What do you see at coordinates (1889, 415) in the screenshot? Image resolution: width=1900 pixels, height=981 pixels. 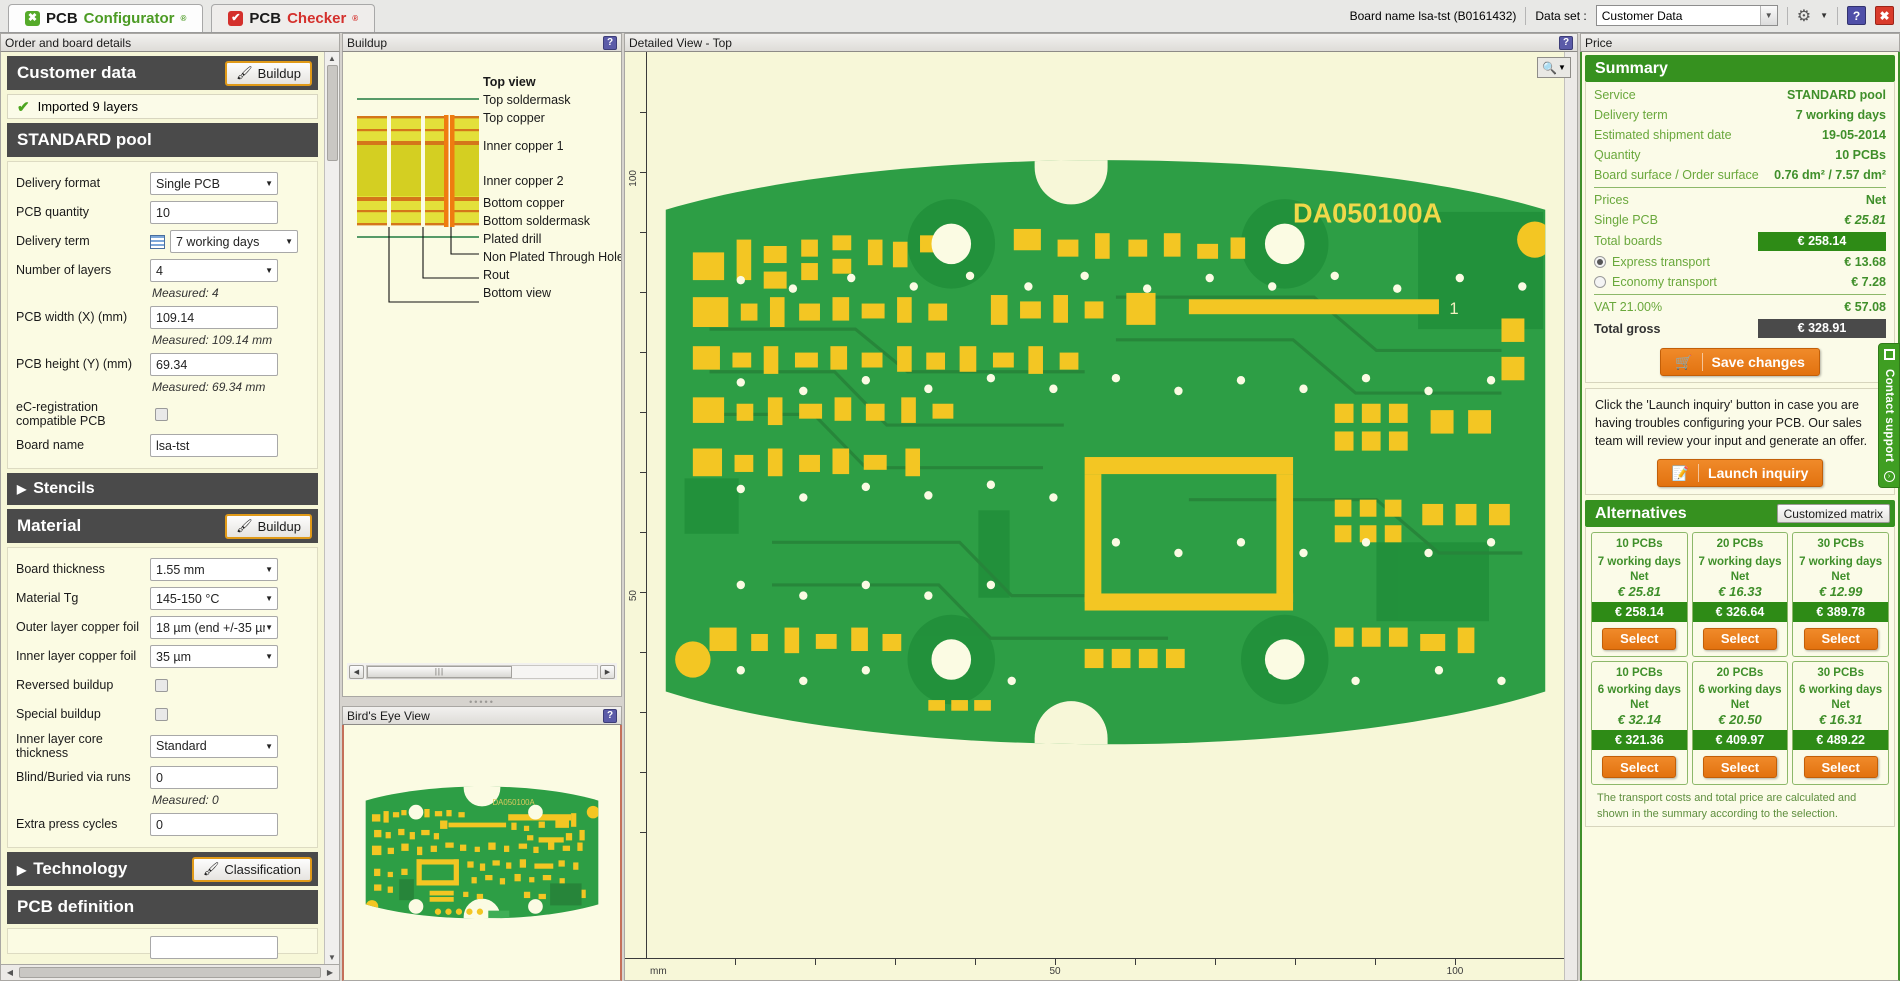 I see `contact-support-tab: Contact support ›` at bounding box center [1889, 415].